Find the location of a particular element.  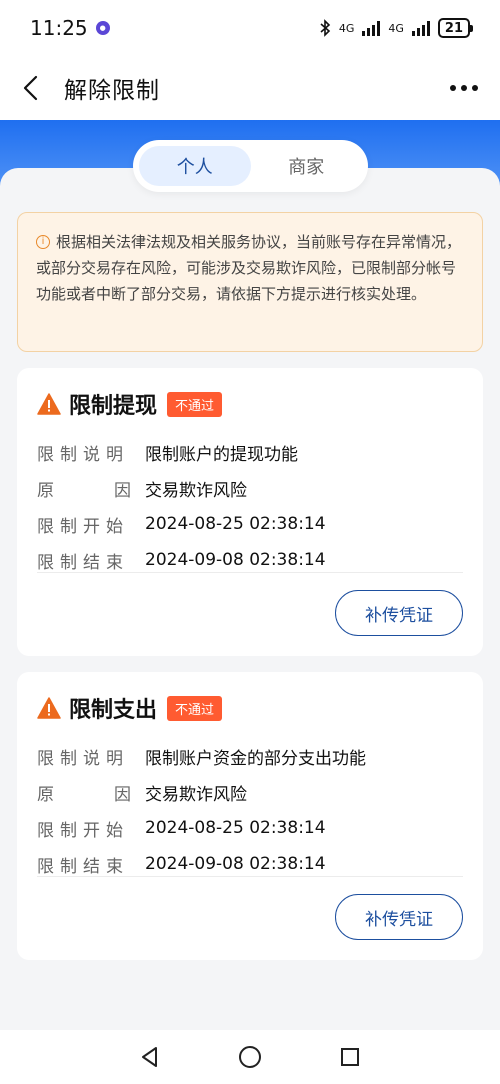

network-label-1: 4G is located at coordinates (346, 28).